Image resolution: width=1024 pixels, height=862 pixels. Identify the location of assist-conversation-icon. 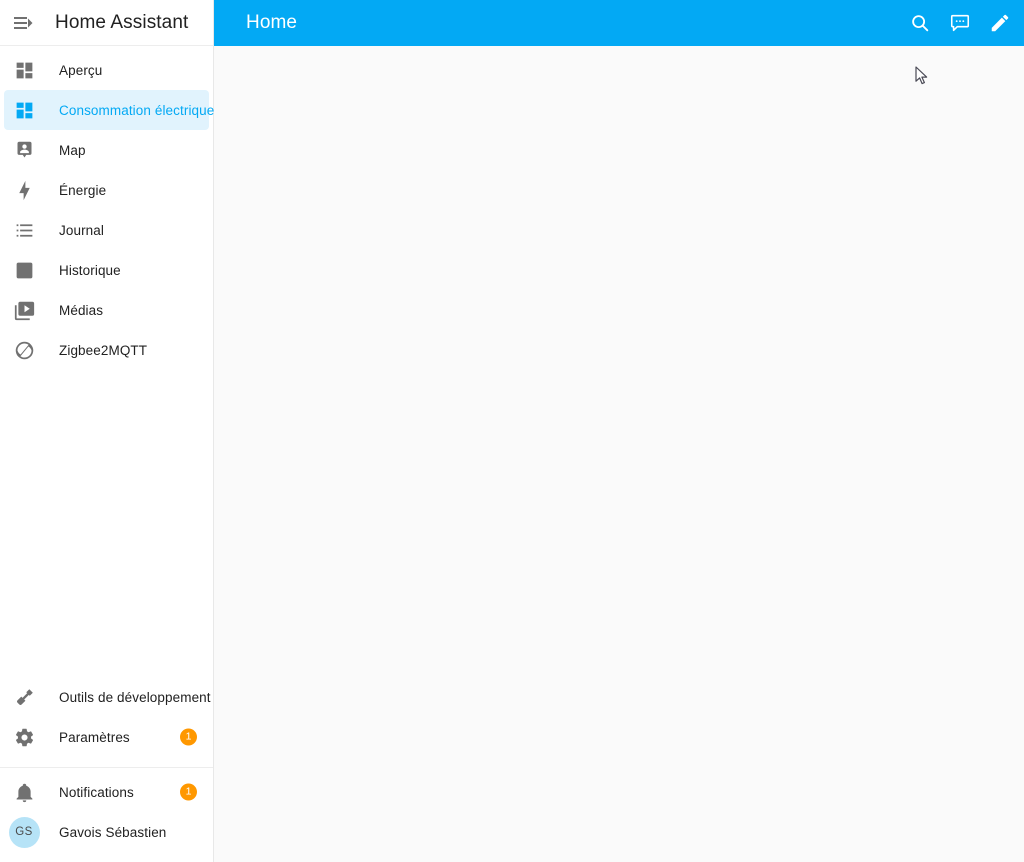
(960, 23).